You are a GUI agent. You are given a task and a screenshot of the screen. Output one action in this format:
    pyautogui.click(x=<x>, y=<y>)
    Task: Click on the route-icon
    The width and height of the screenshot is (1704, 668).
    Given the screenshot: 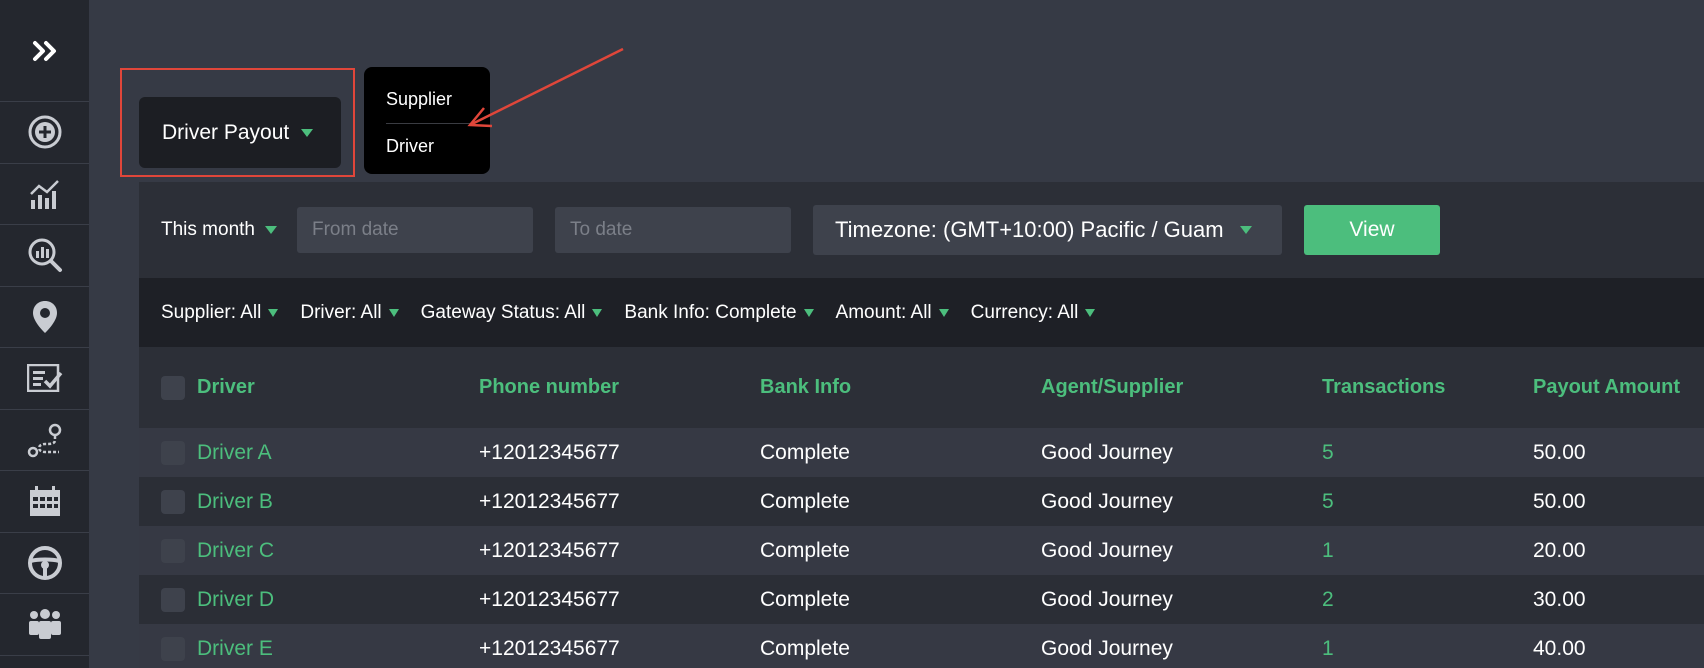 What is the action you would take?
    pyautogui.click(x=44, y=440)
    